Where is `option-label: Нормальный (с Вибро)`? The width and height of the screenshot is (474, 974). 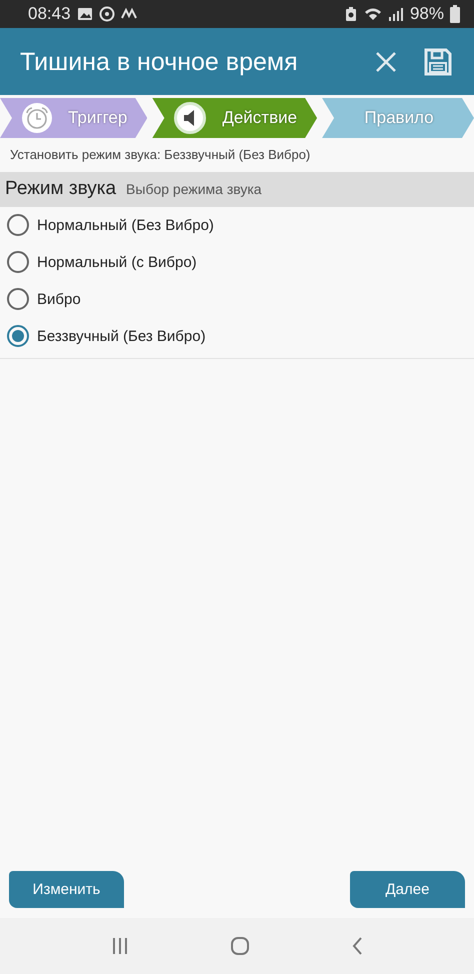
option-label: Нормальный (с Вибро) is located at coordinates (117, 262).